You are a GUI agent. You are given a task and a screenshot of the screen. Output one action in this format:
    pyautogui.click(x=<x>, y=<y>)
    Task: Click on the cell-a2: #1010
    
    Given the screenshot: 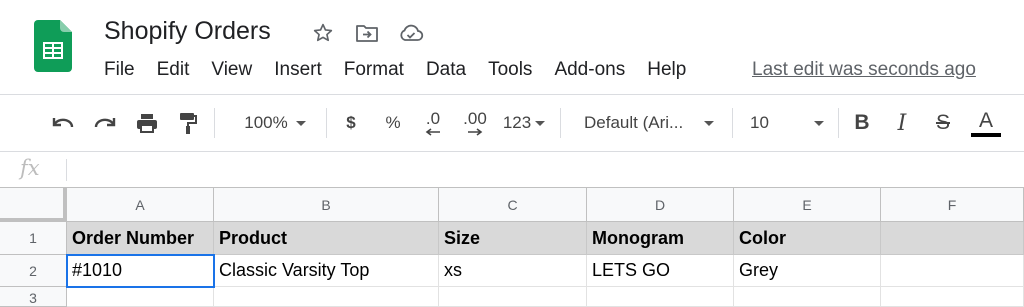 What is the action you would take?
    pyautogui.click(x=140, y=271)
    